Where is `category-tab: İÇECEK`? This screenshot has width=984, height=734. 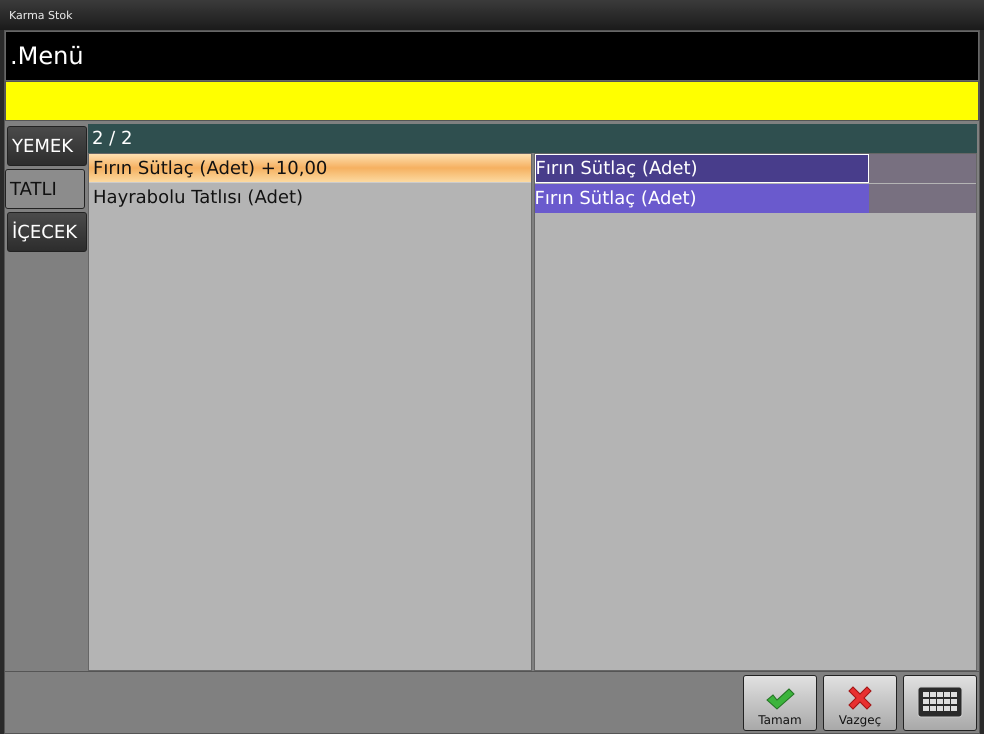 category-tab: İÇECEK is located at coordinates (47, 232).